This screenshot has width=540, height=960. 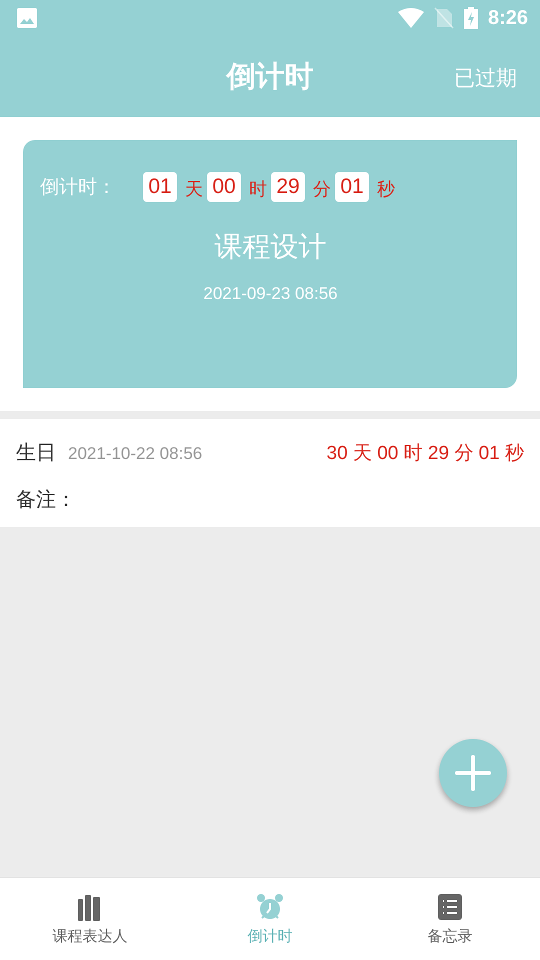 I want to click on countdown-unit: 天, so click(x=194, y=189).